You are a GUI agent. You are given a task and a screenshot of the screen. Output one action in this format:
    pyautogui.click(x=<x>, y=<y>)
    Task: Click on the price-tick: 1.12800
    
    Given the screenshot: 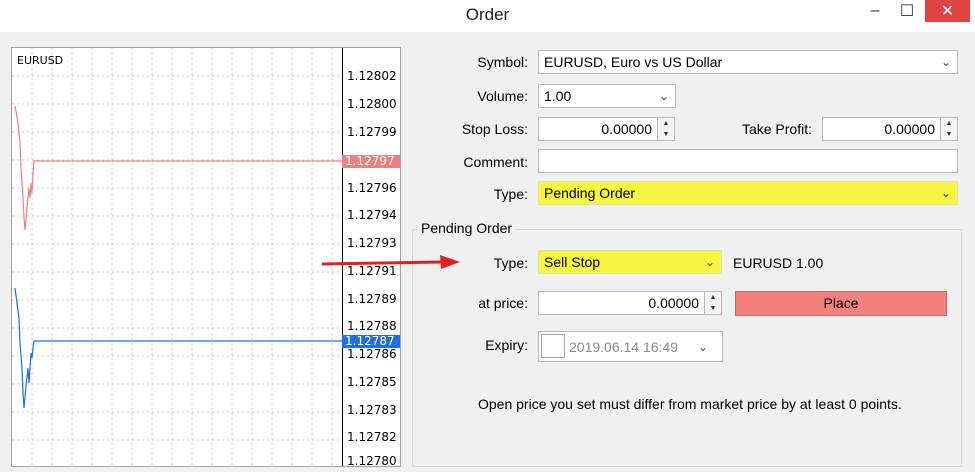 What is the action you would take?
    pyautogui.click(x=372, y=104)
    